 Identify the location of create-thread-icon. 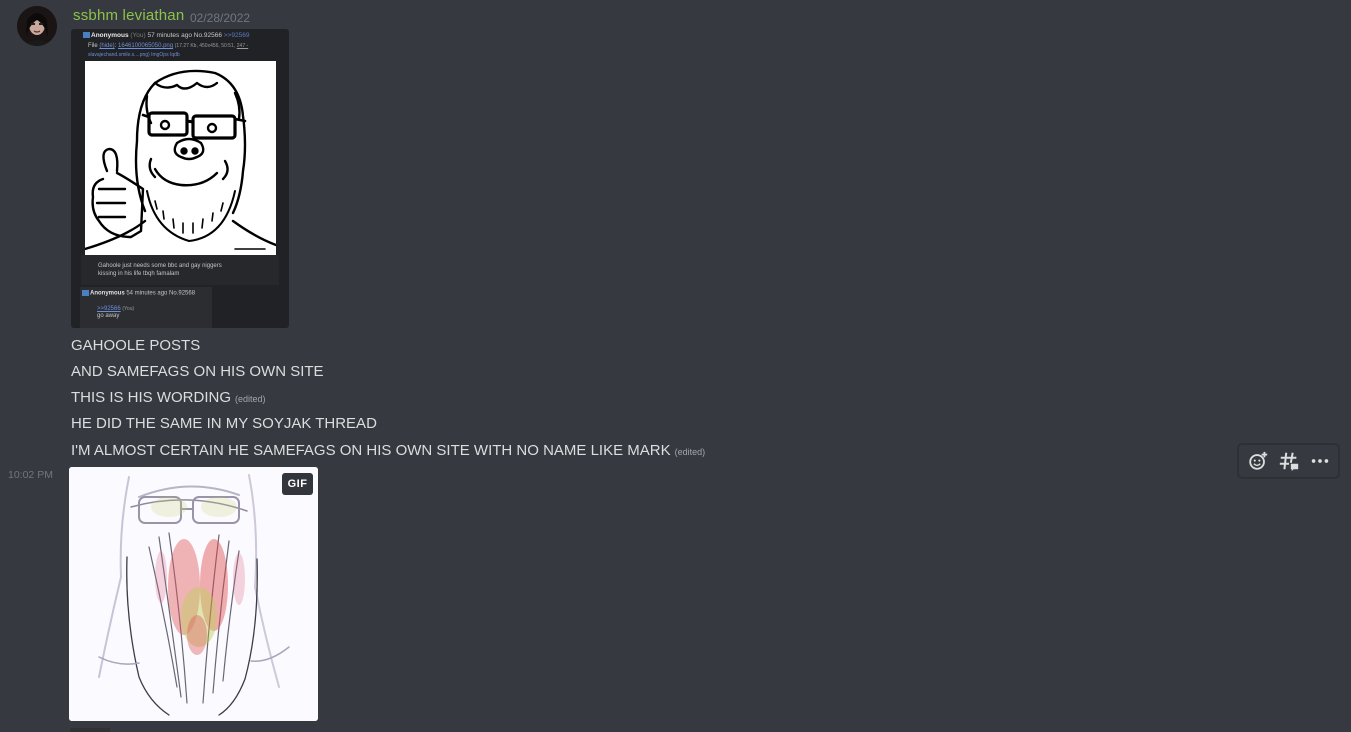
(1288, 462).